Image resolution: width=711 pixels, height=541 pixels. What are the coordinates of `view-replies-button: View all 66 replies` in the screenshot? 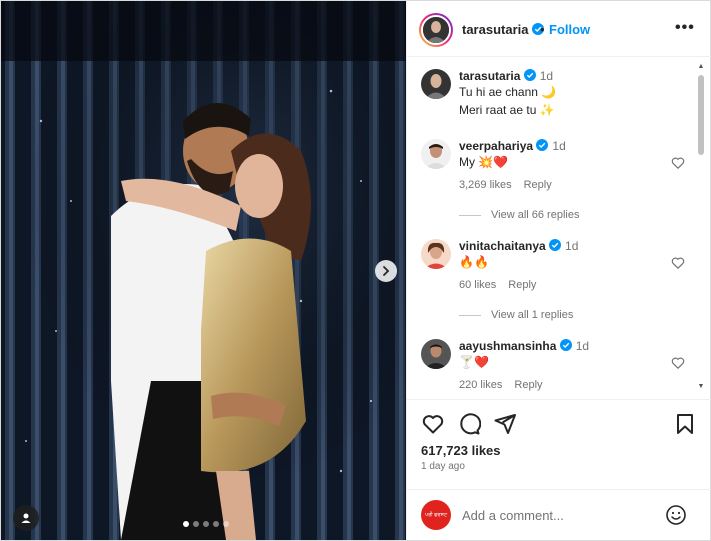 It's located at (519, 215).